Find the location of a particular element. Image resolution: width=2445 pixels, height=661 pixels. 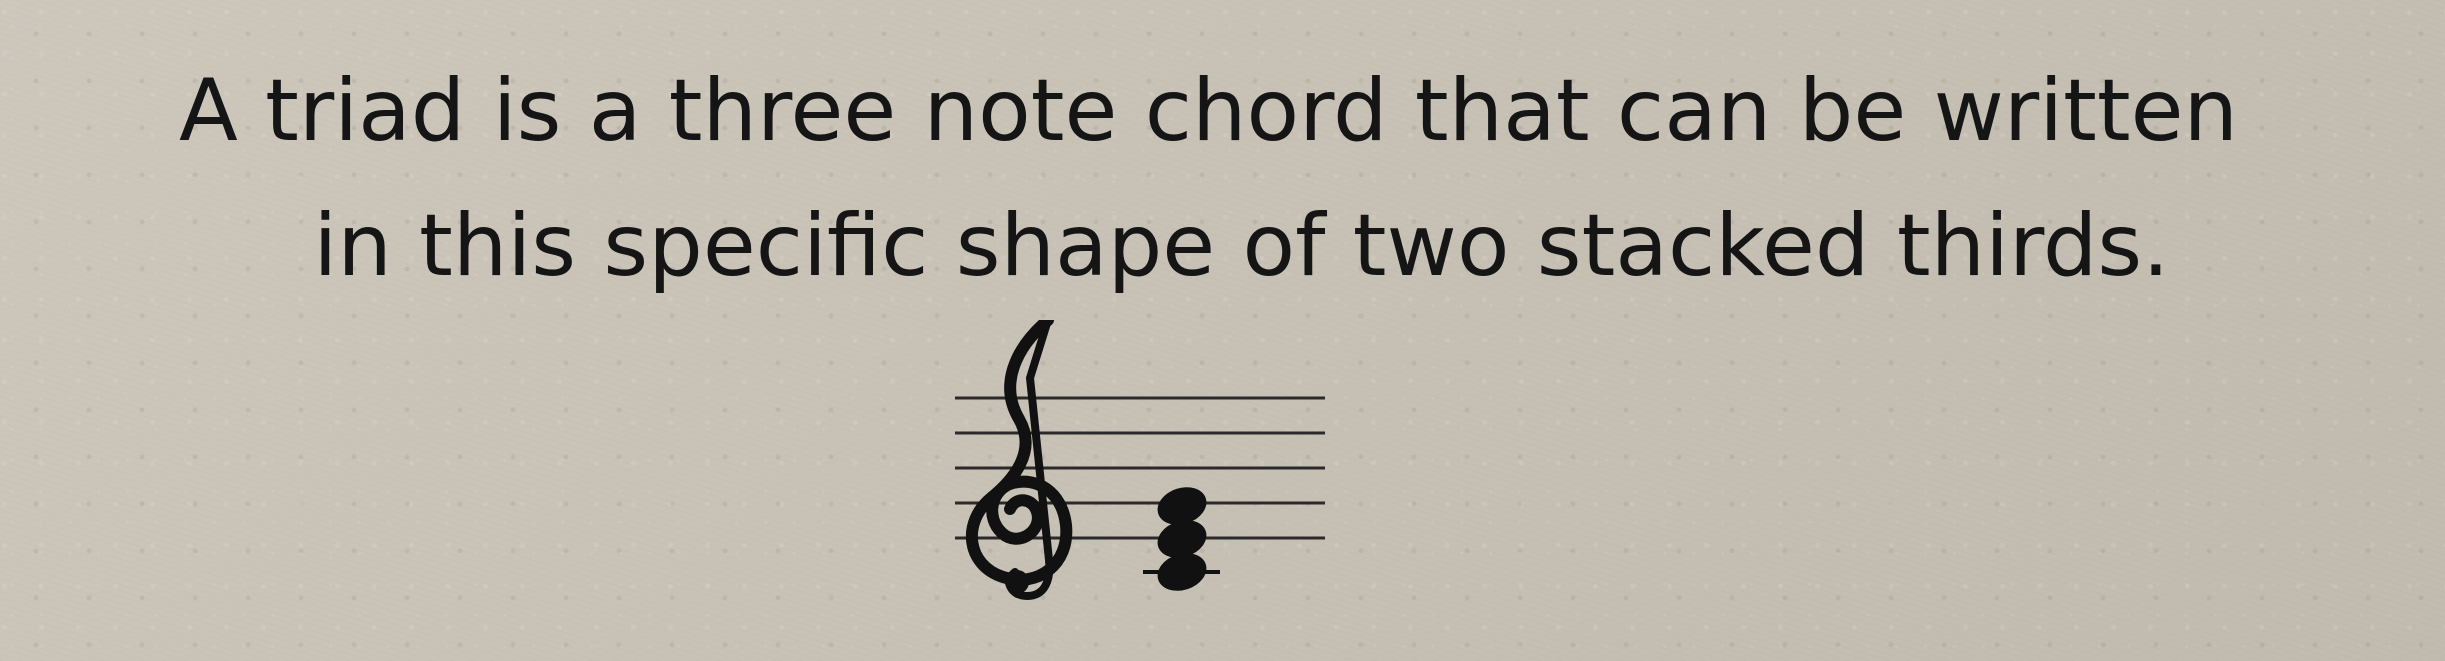

music-staff is located at coordinates (1140, 460).